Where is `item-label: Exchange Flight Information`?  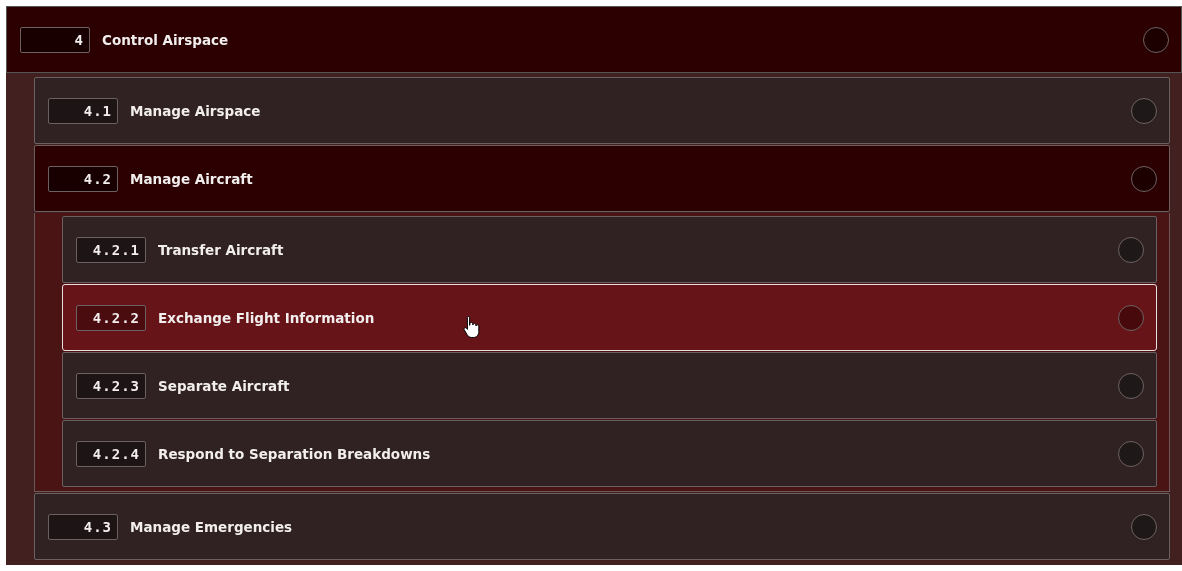 item-label: Exchange Flight Information is located at coordinates (266, 317).